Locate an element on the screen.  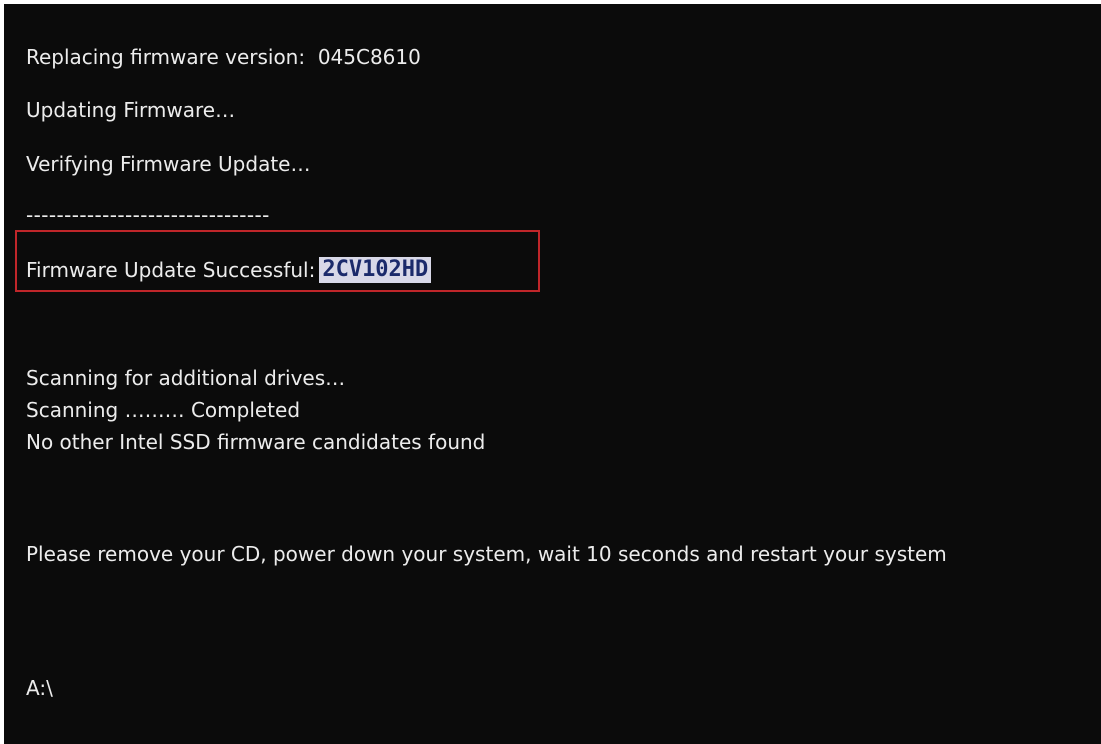
replacing-firmware-line: Replacing firmware version: 045C8610 is located at coordinates (223, 57).